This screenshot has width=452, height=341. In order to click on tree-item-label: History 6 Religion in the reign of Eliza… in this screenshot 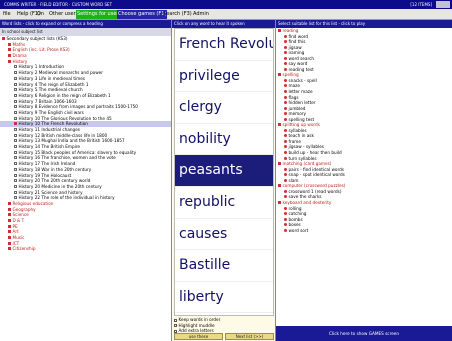, I will do `click(64, 95)`.